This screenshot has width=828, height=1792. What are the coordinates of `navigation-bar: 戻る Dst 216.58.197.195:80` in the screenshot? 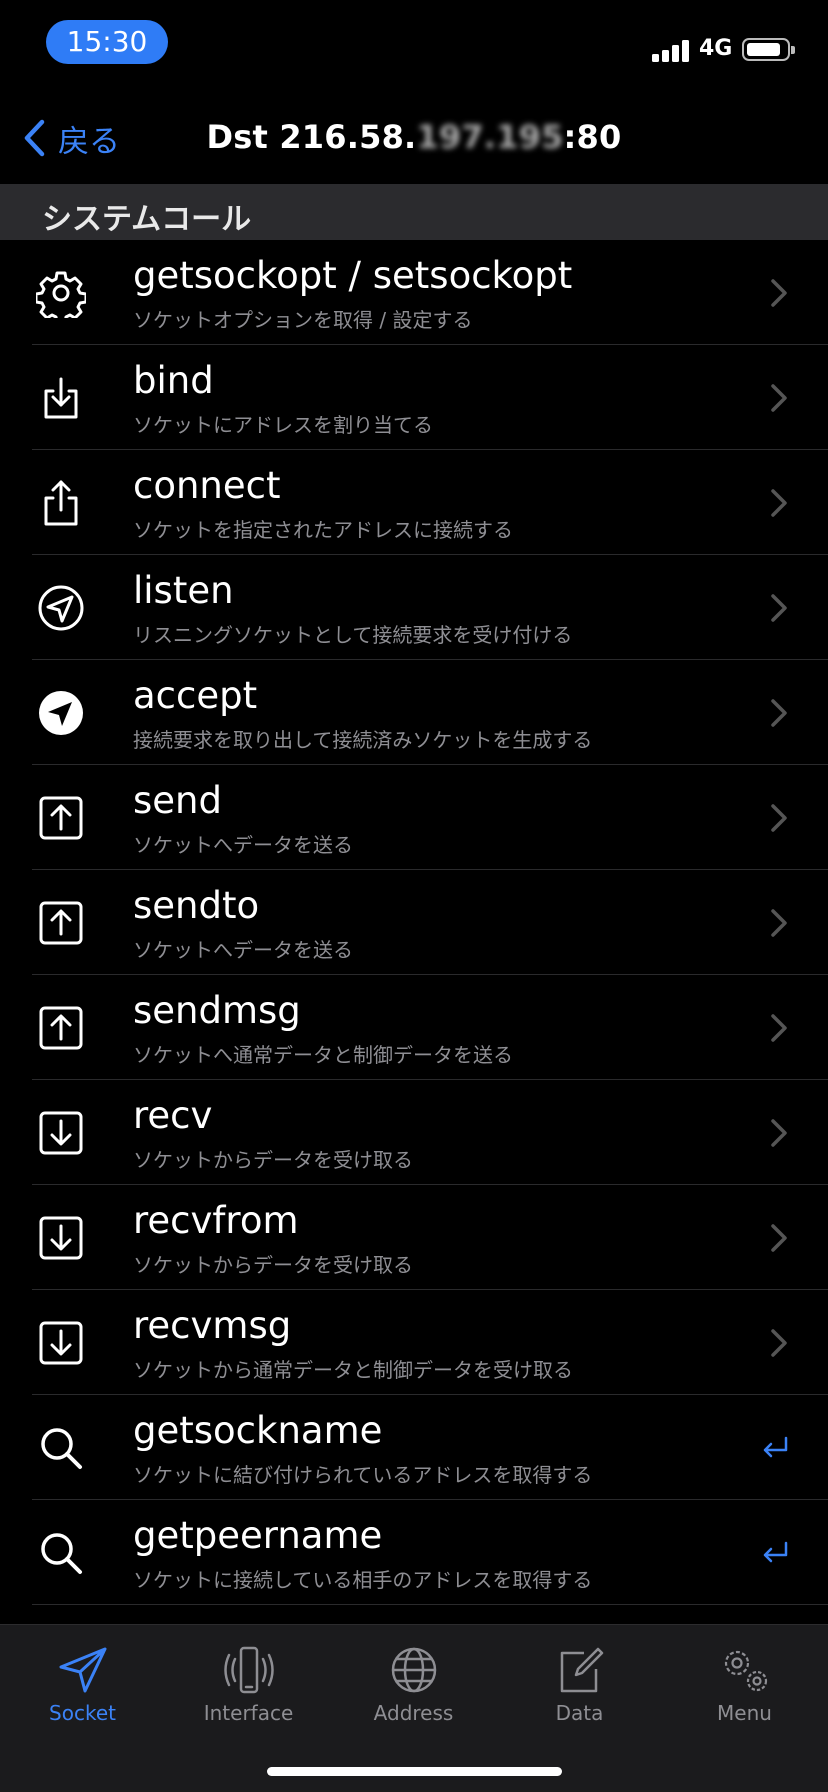 It's located at (414, 138).